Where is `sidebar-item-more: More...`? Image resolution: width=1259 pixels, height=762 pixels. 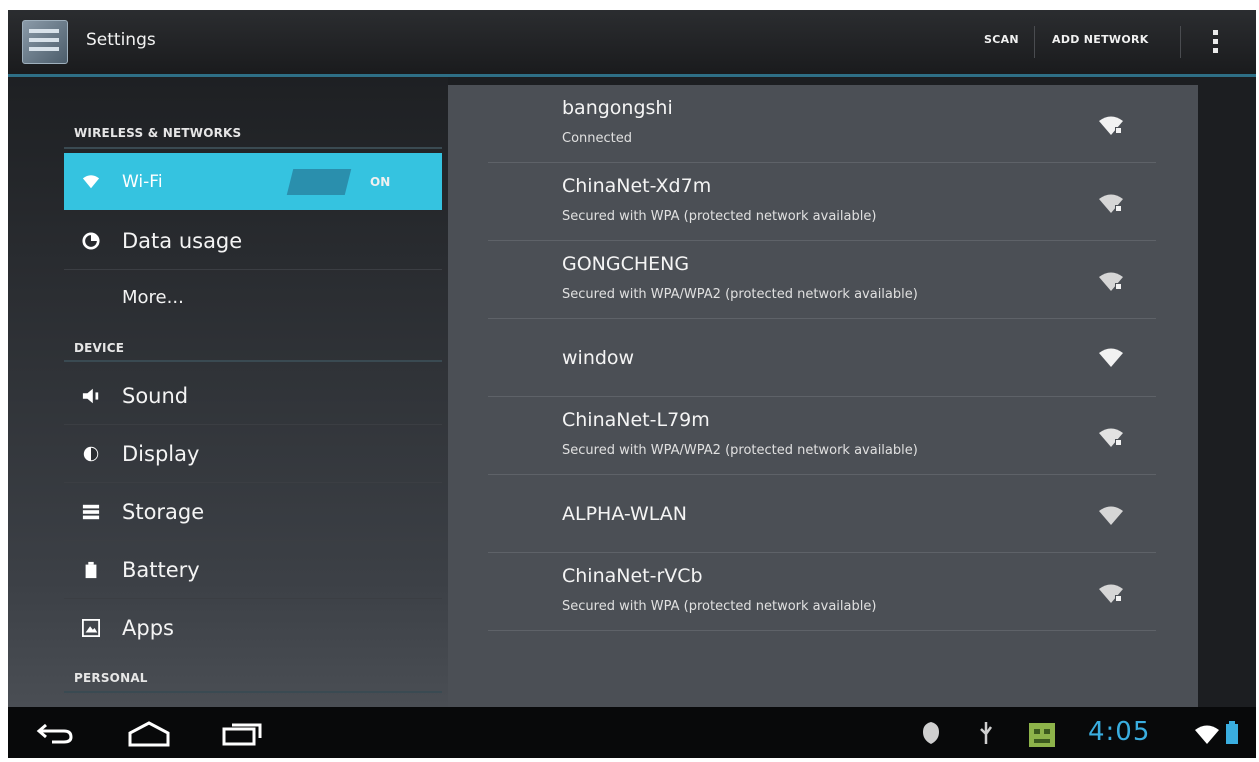 sidebar-item-more: More... is located at coordinates (253, 298).